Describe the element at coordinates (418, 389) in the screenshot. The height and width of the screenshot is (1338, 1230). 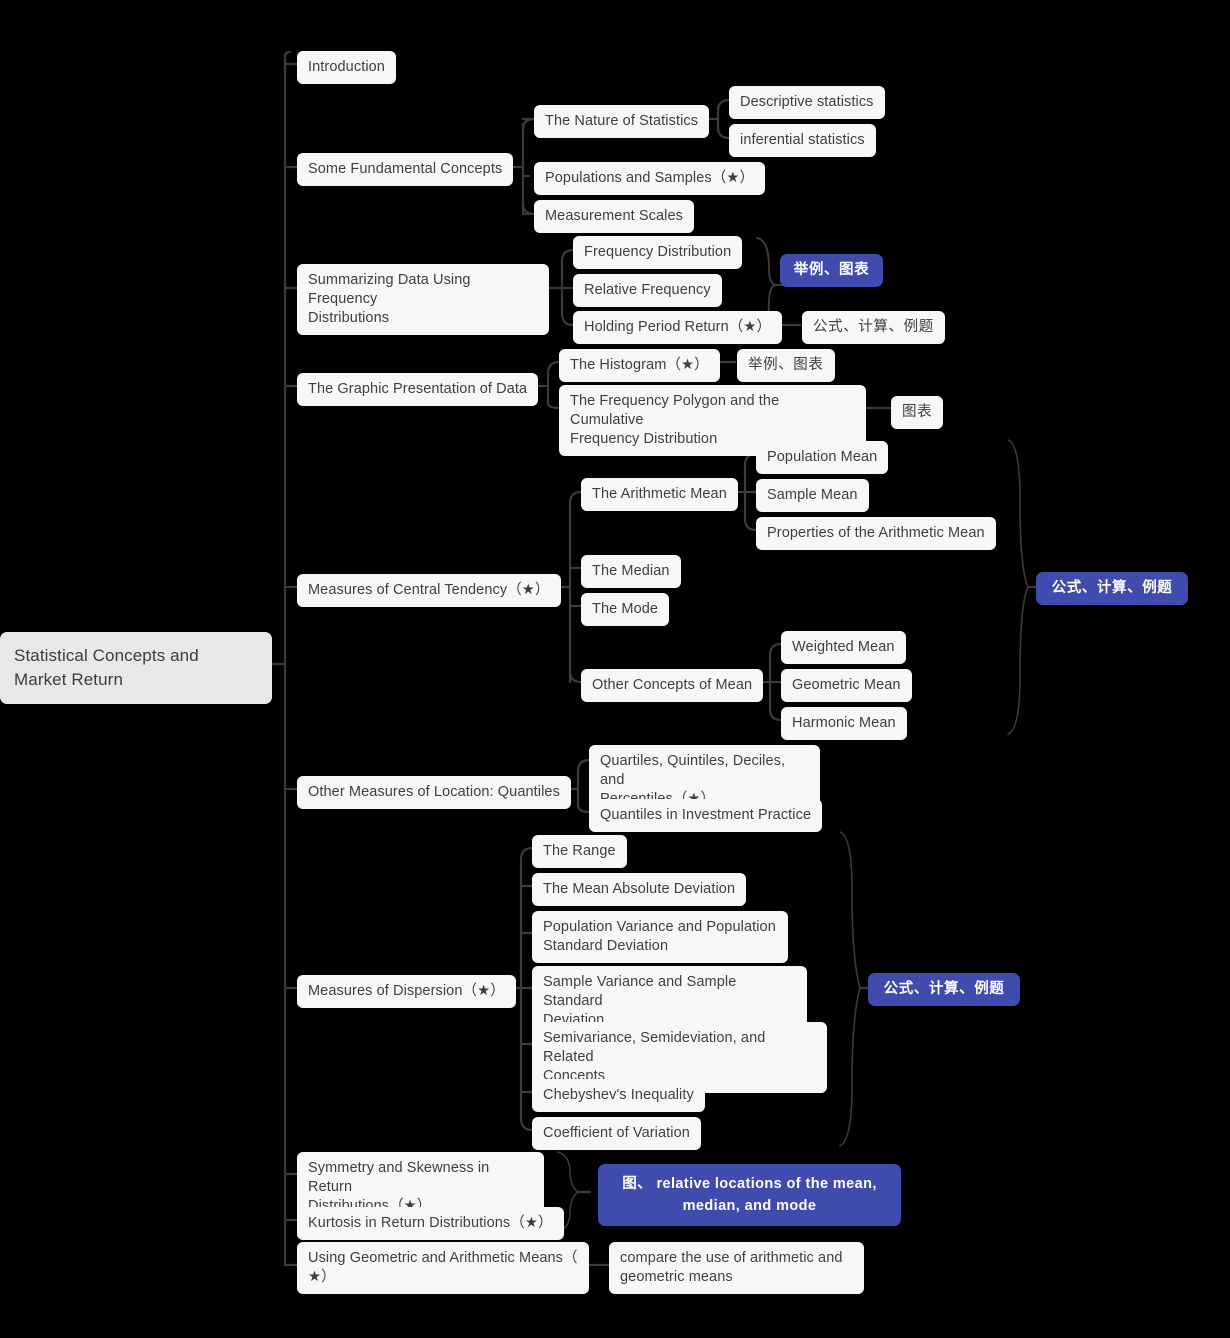
I see `node-graphic-presentation: The Graphic Presentation of Data` at that location.